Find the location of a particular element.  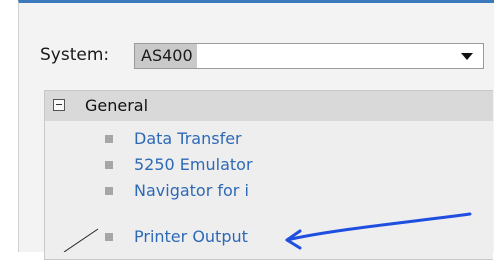

dropdown-arrow-icon is located at coordinates (467, 56).